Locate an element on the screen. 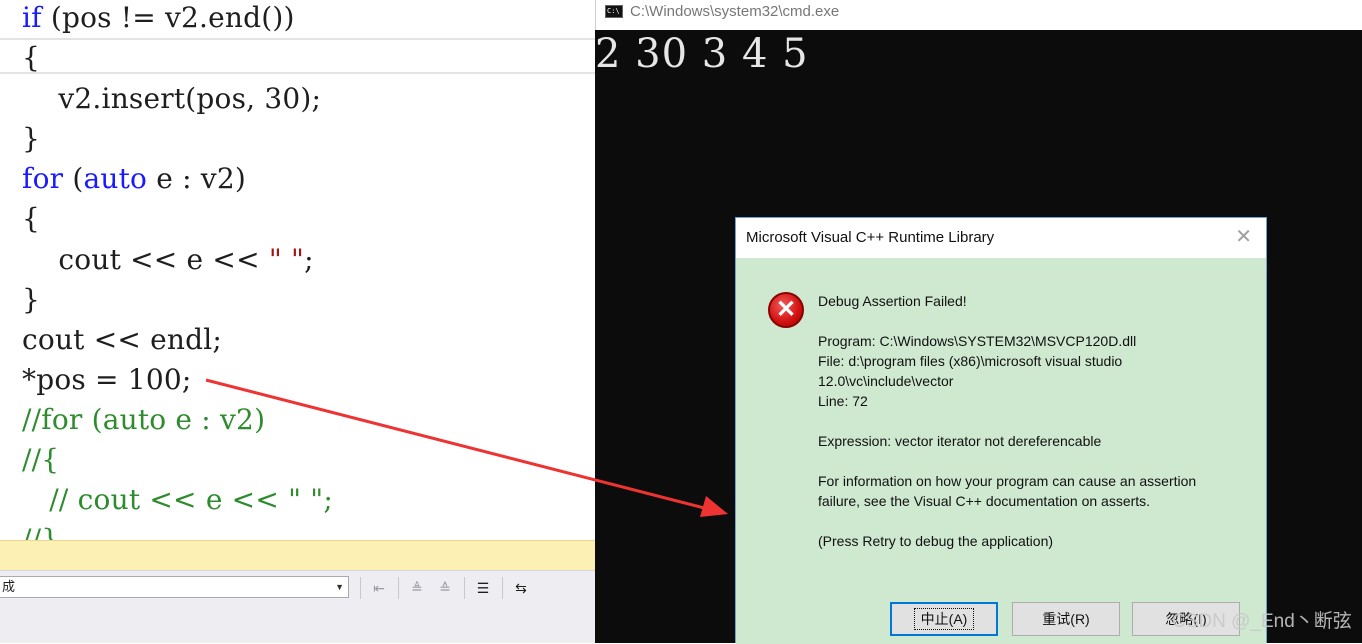 The image size is (1362, 644). code-token: ; is located at coordinates (309, 259).